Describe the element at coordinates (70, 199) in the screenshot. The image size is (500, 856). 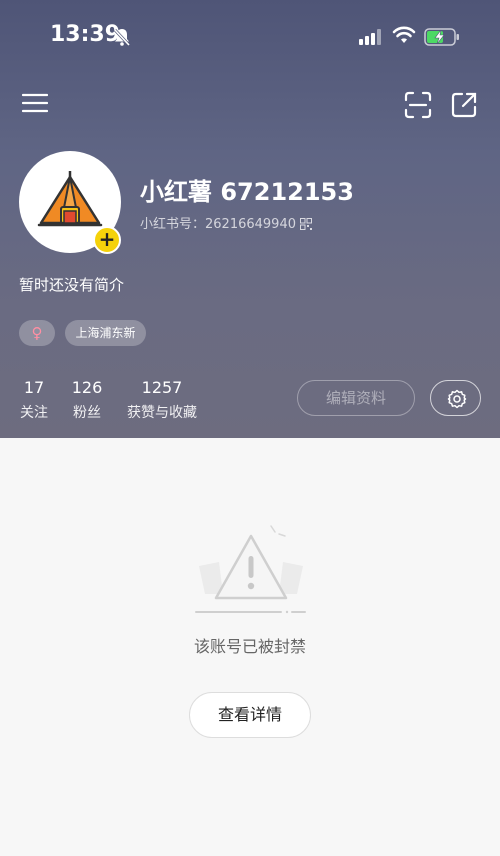
I see `tent-icon` at that location.